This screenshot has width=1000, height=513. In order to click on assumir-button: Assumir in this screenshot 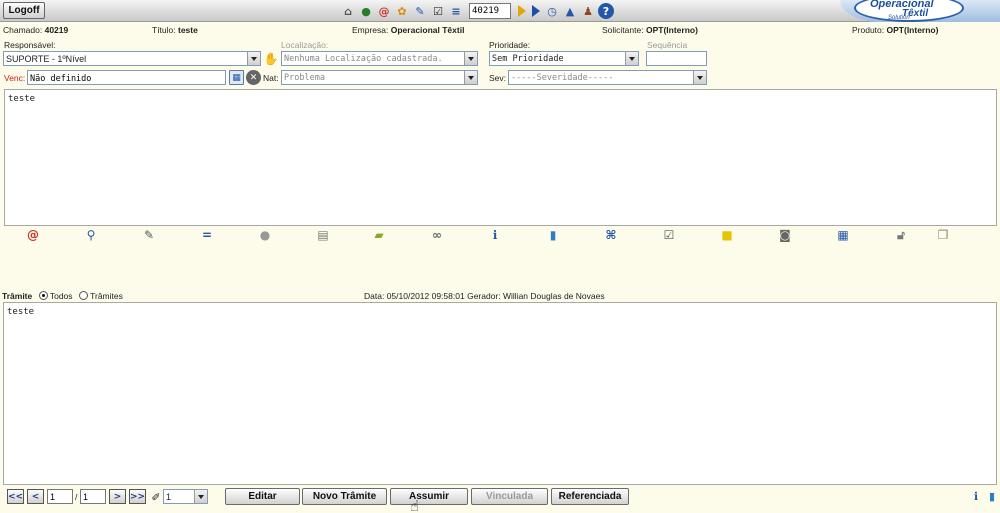, I will do `click(429, 496)`.